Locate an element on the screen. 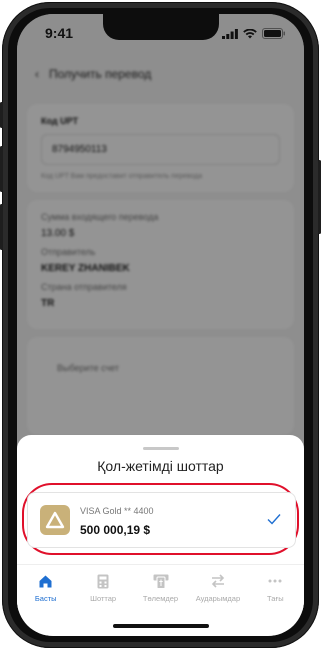 This screenshot has width=321, height=650. accounts-icon is located at coordinates (103, 581).